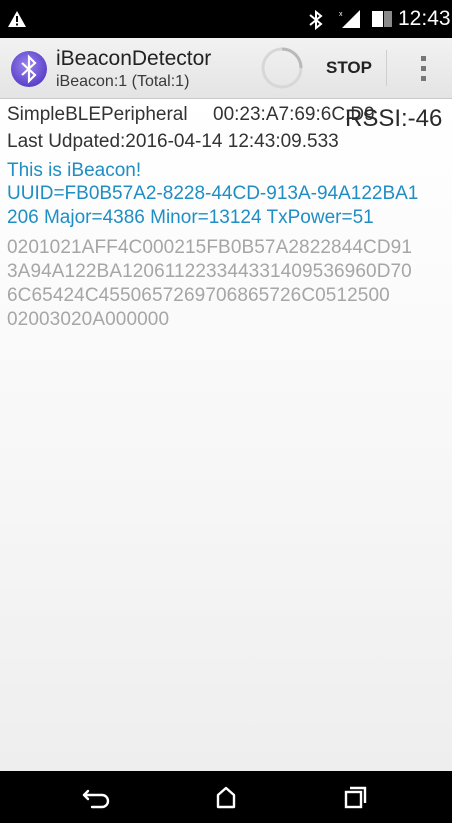 This screenshot has width=452, height=823. I want to click on ibeacon-params: 206 Major=4386 Minor=13124 TxPower=51, so click(190, 217).